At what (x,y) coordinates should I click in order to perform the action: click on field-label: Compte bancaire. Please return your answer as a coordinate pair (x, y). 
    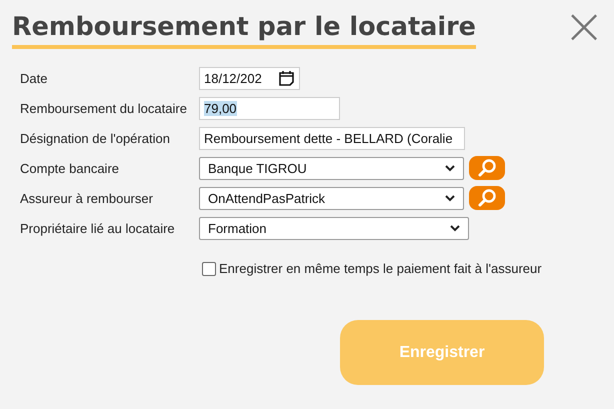
    Looking at the image, I should click on (70, 168).